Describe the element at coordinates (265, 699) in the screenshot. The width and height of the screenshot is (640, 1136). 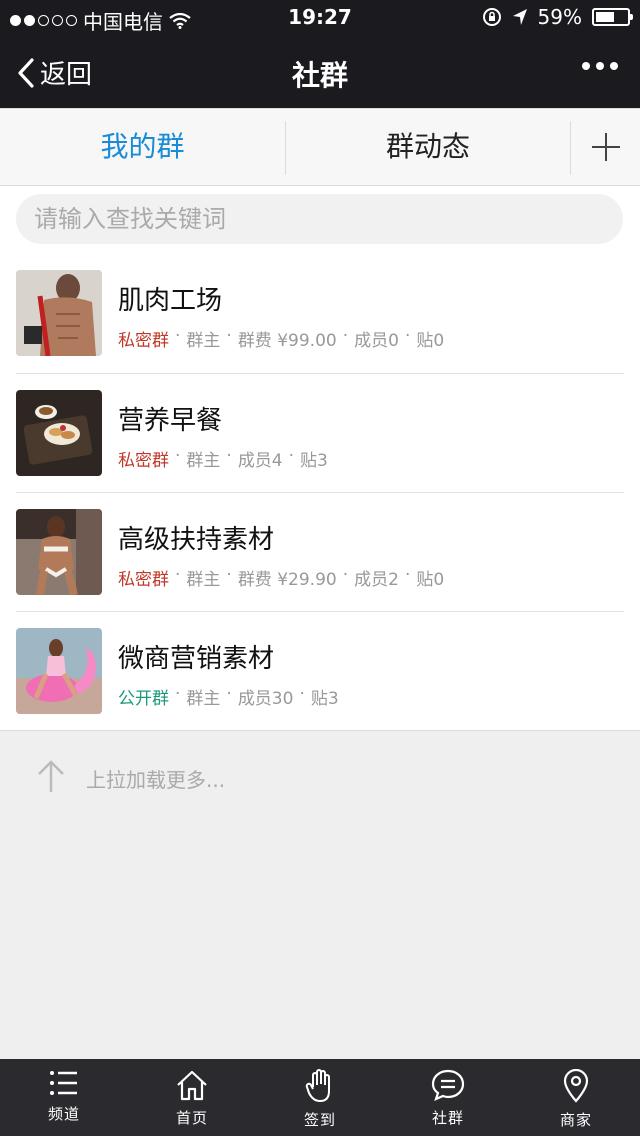
I see `group-members: 成员30` at that location.